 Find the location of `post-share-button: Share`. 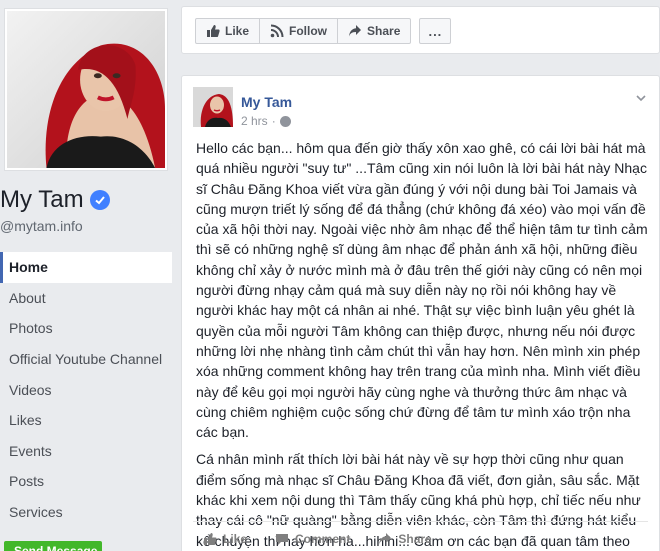

post-share-button: Share is located at coordinates (405, 539).